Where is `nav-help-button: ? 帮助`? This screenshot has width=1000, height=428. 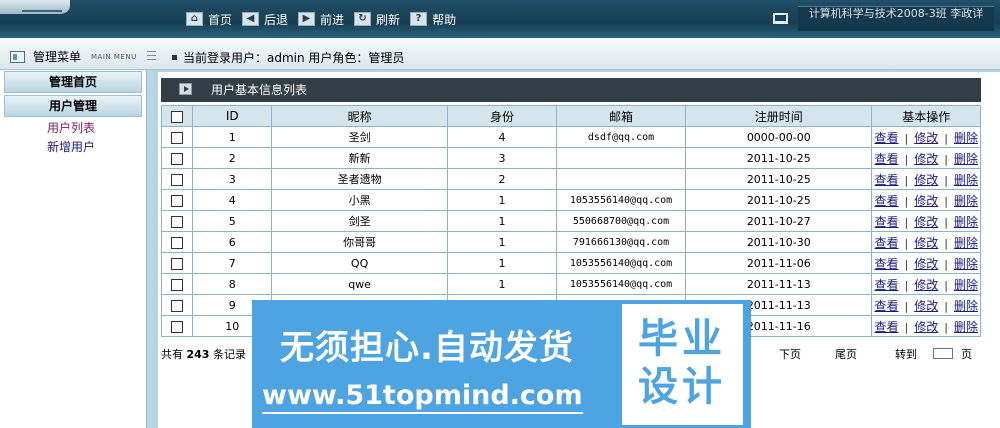 nav-help-button: ? 帮助 is located at coordinates (433, 19).